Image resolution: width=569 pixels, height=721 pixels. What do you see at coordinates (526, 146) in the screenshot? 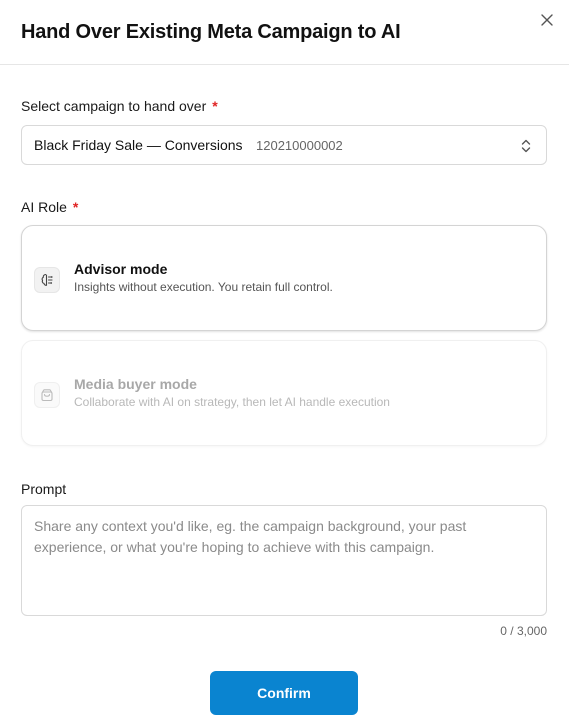
I see `chevron-up-down-icon` at bounding box center [526, 146].